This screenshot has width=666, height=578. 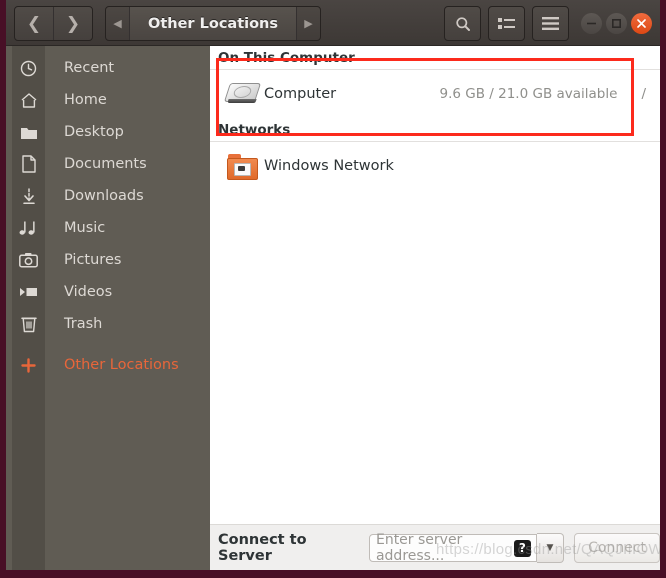 I want to click on sidebar-item-other-locations: Other Locations, so click(x=108, y=365).